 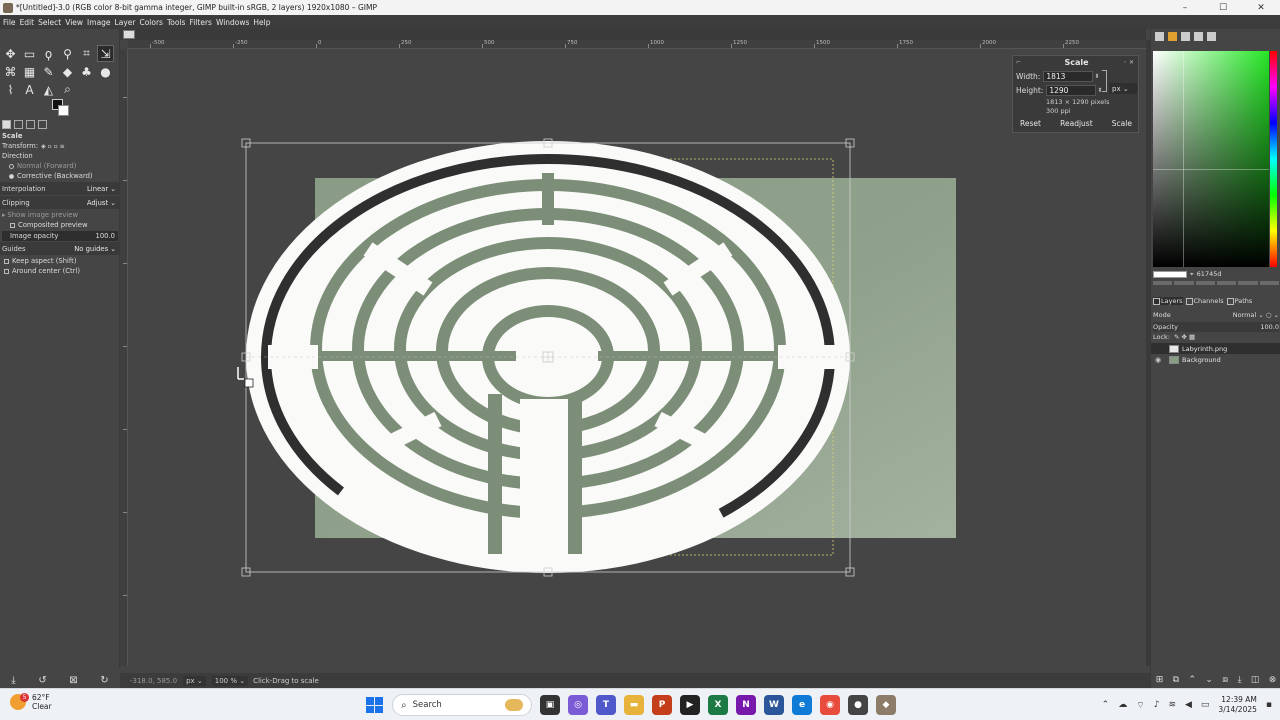 What do you see at coordinates (30, 124) in the screenshot?
I see `undo-history-tab-icon` at bounding box center [30, 124].